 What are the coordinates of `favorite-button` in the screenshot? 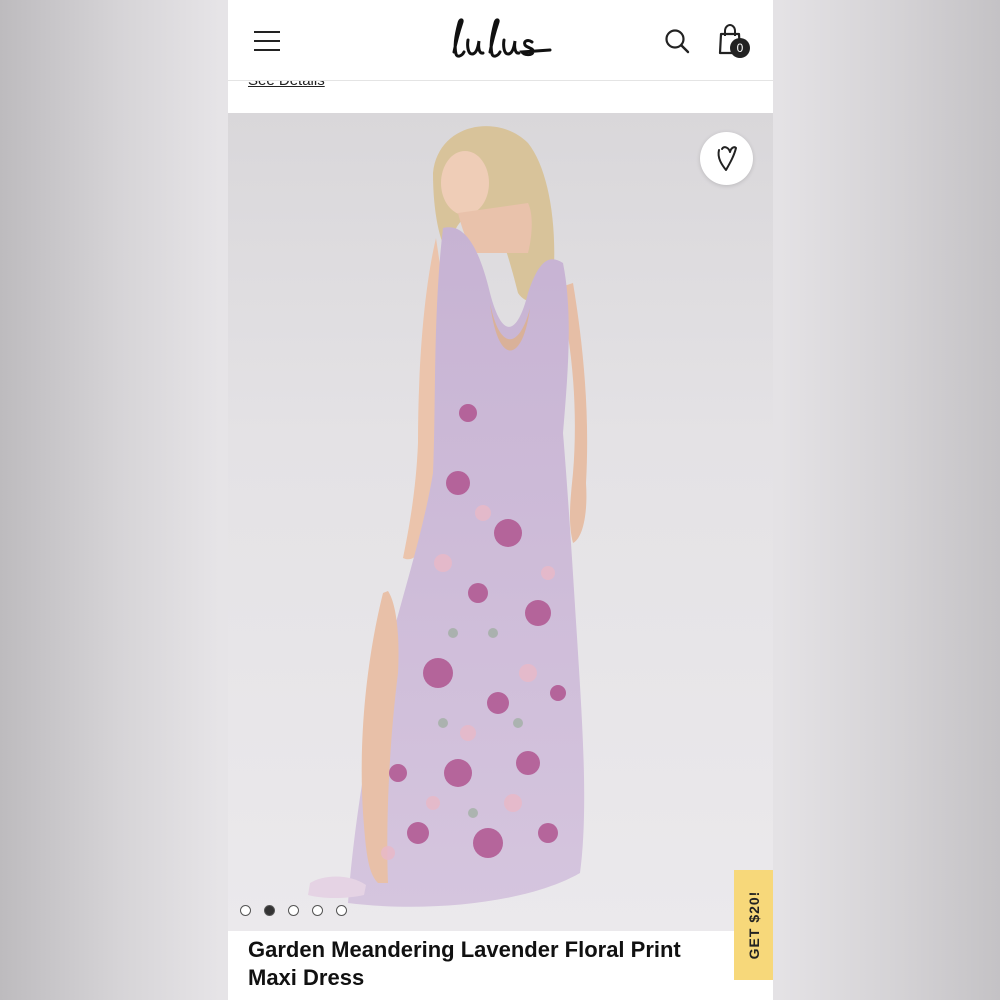 It's located at (726, 158).